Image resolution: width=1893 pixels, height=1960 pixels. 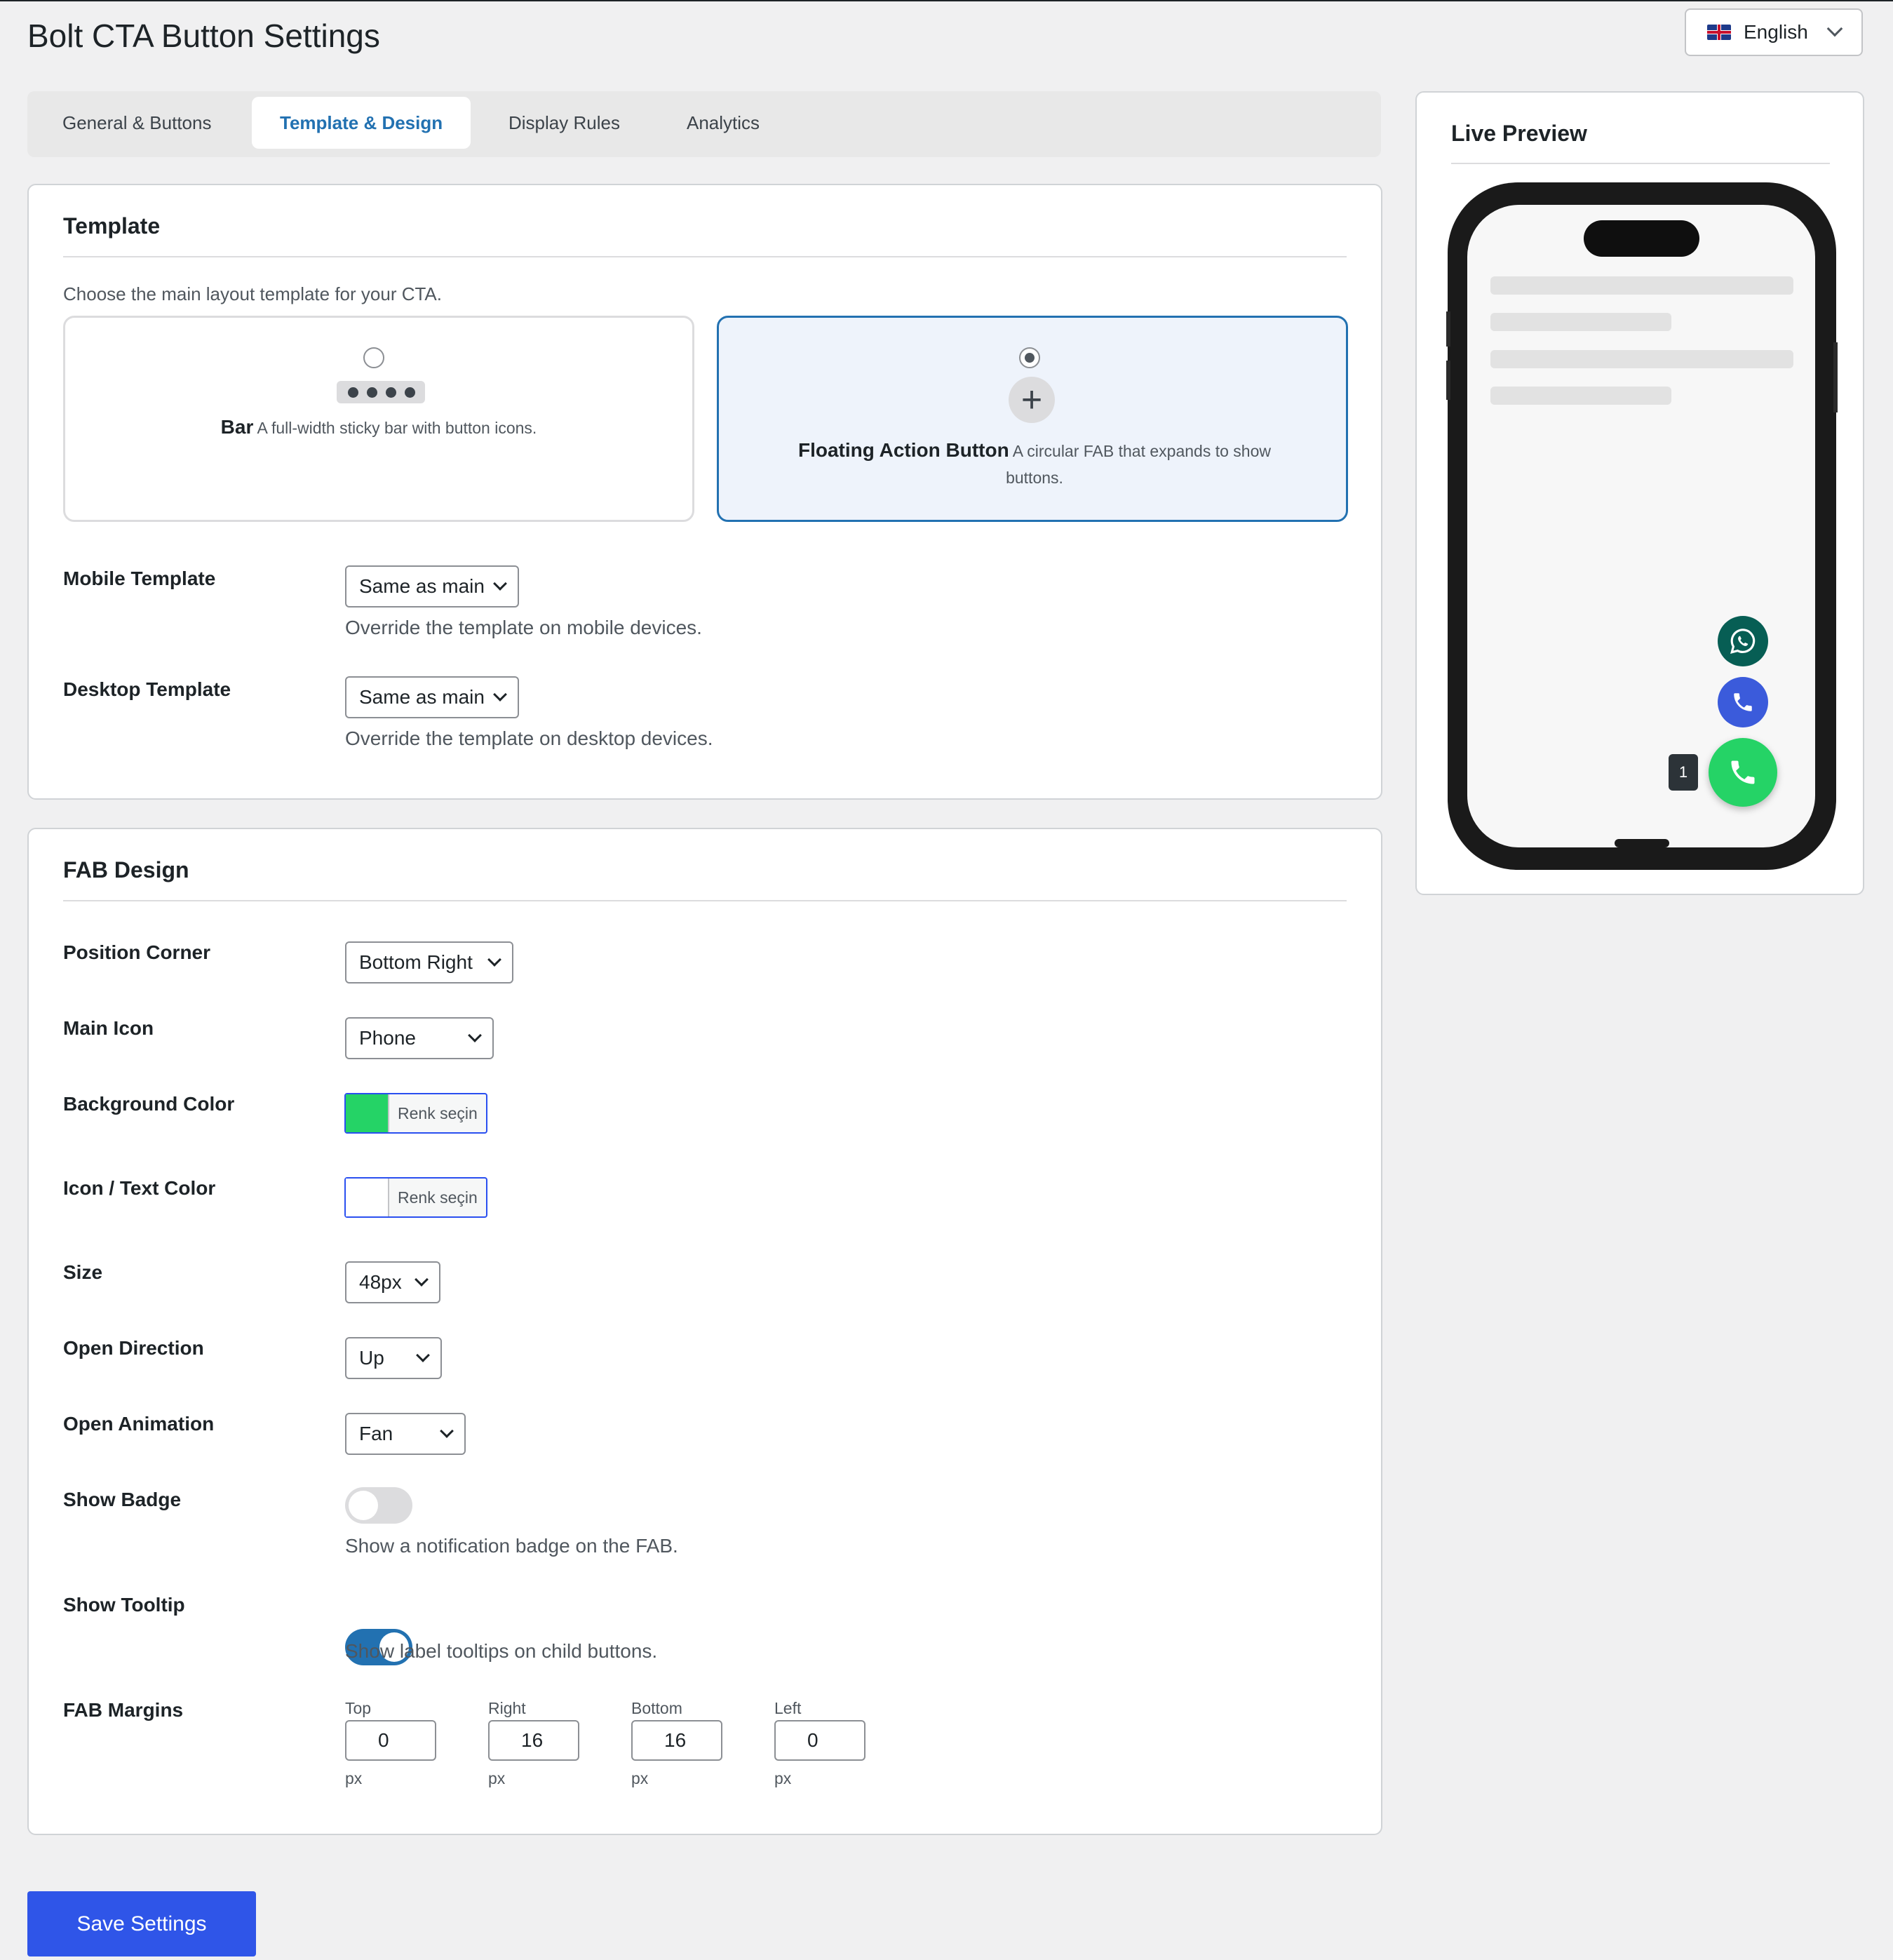 What do you see at coordinates (819, 1741) in the screenshot?
I see `margin-left-input: 0` at bounding box center [819, 1741].